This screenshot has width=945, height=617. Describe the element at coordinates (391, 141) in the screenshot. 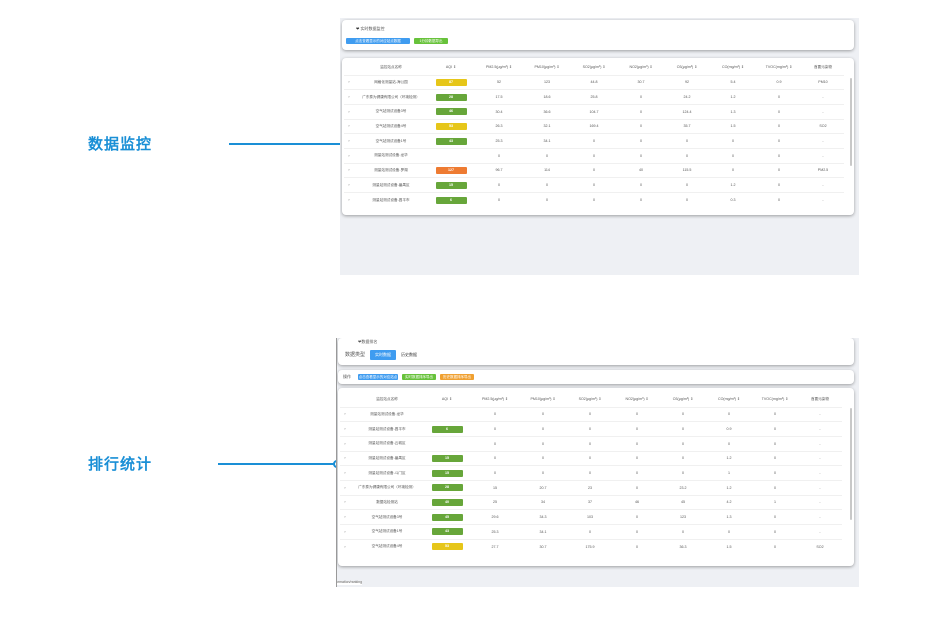

I see `site-name-cell: 空气站测试设备1号` at that location.